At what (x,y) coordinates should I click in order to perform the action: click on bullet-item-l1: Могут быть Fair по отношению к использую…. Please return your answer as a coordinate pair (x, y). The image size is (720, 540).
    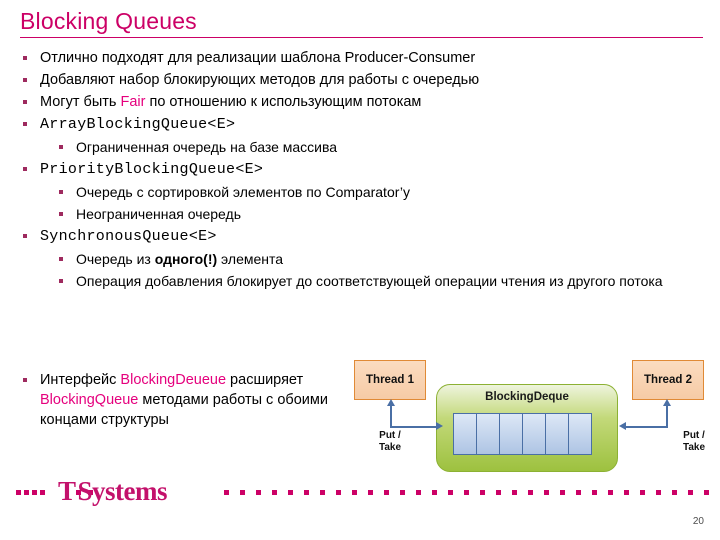
    Looking at the image, I should click on (360, 102).